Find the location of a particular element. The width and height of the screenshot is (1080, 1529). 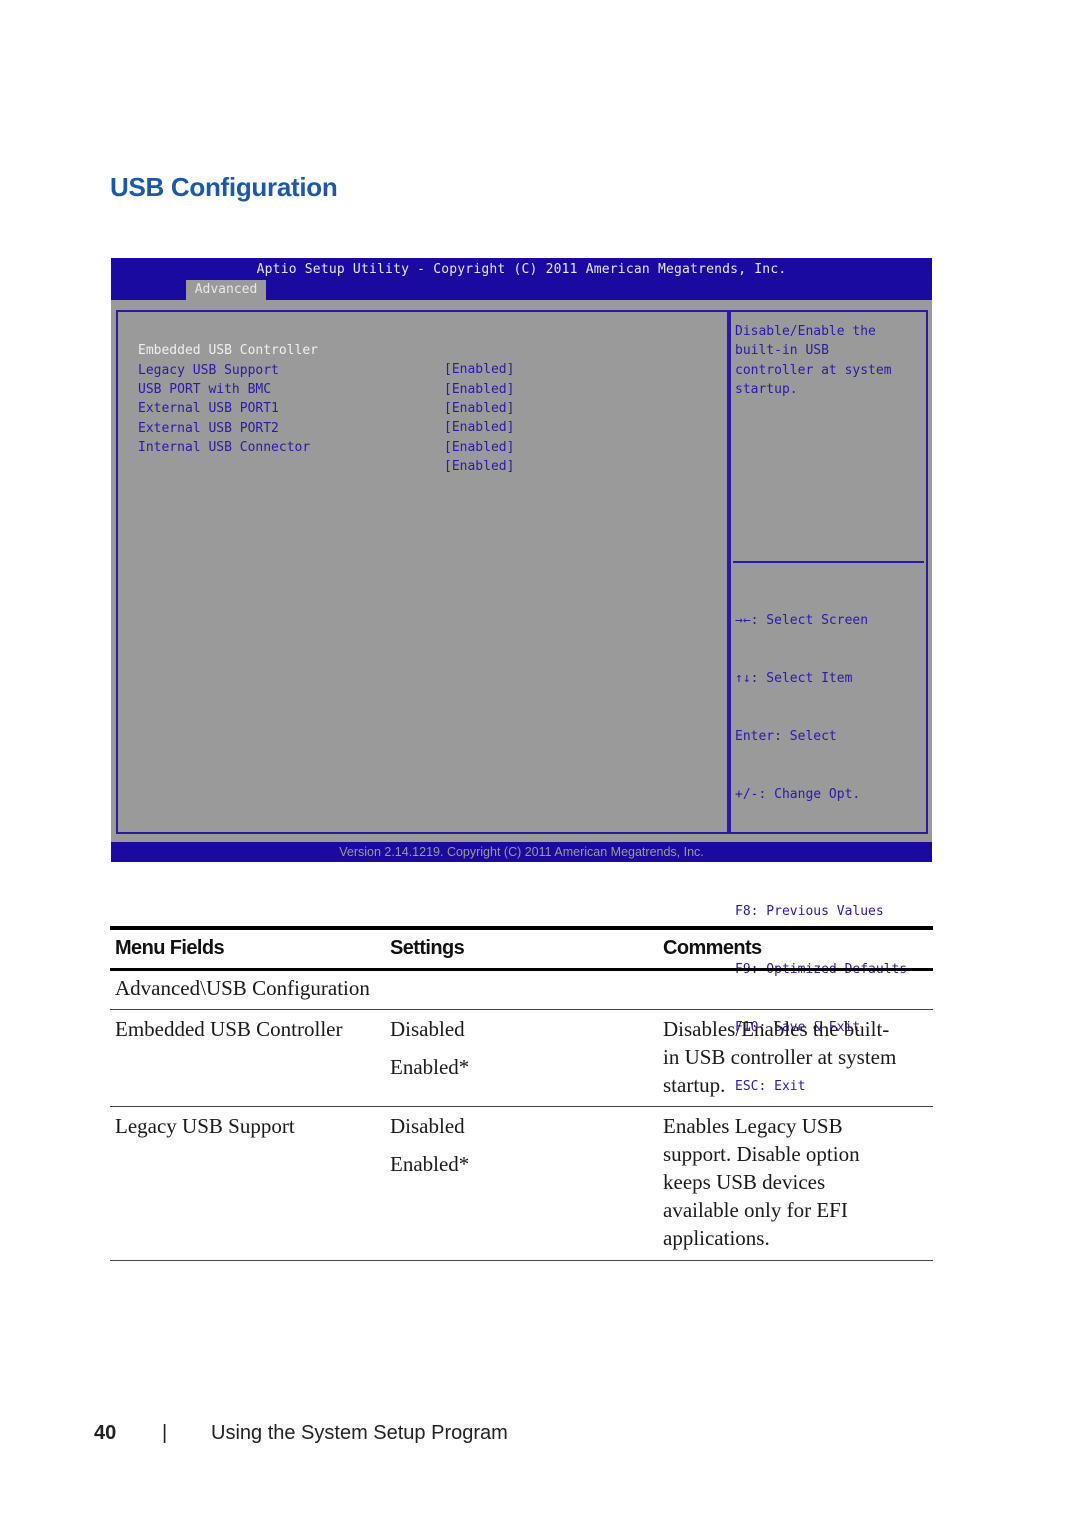

comment-line: keeps USB devices is located at coordinates (744, 1182).